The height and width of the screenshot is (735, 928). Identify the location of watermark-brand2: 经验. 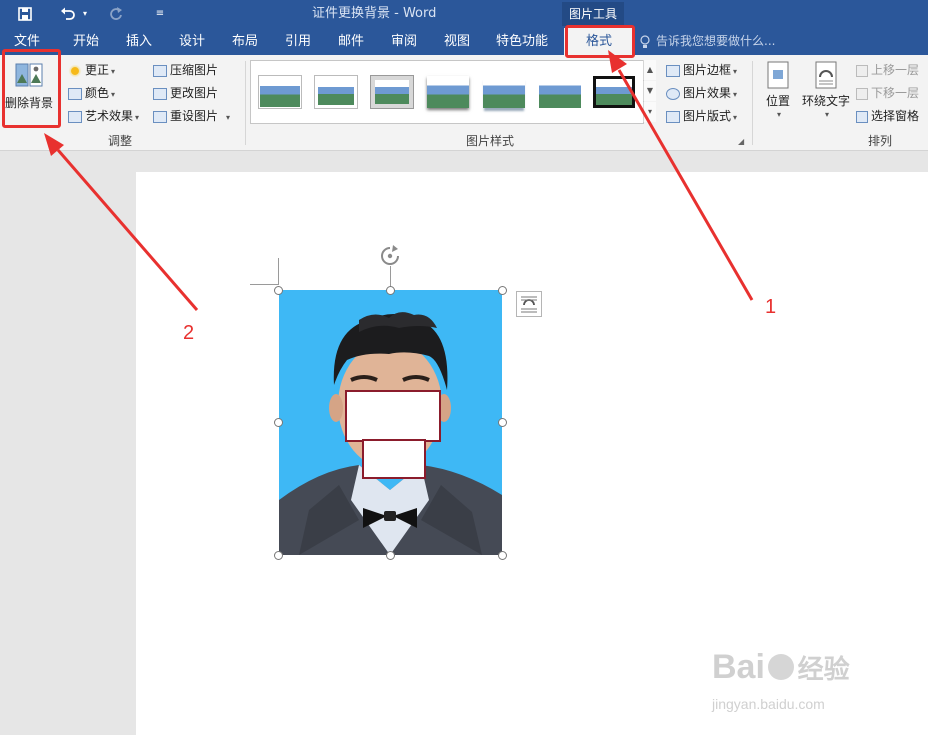
(823, 669).